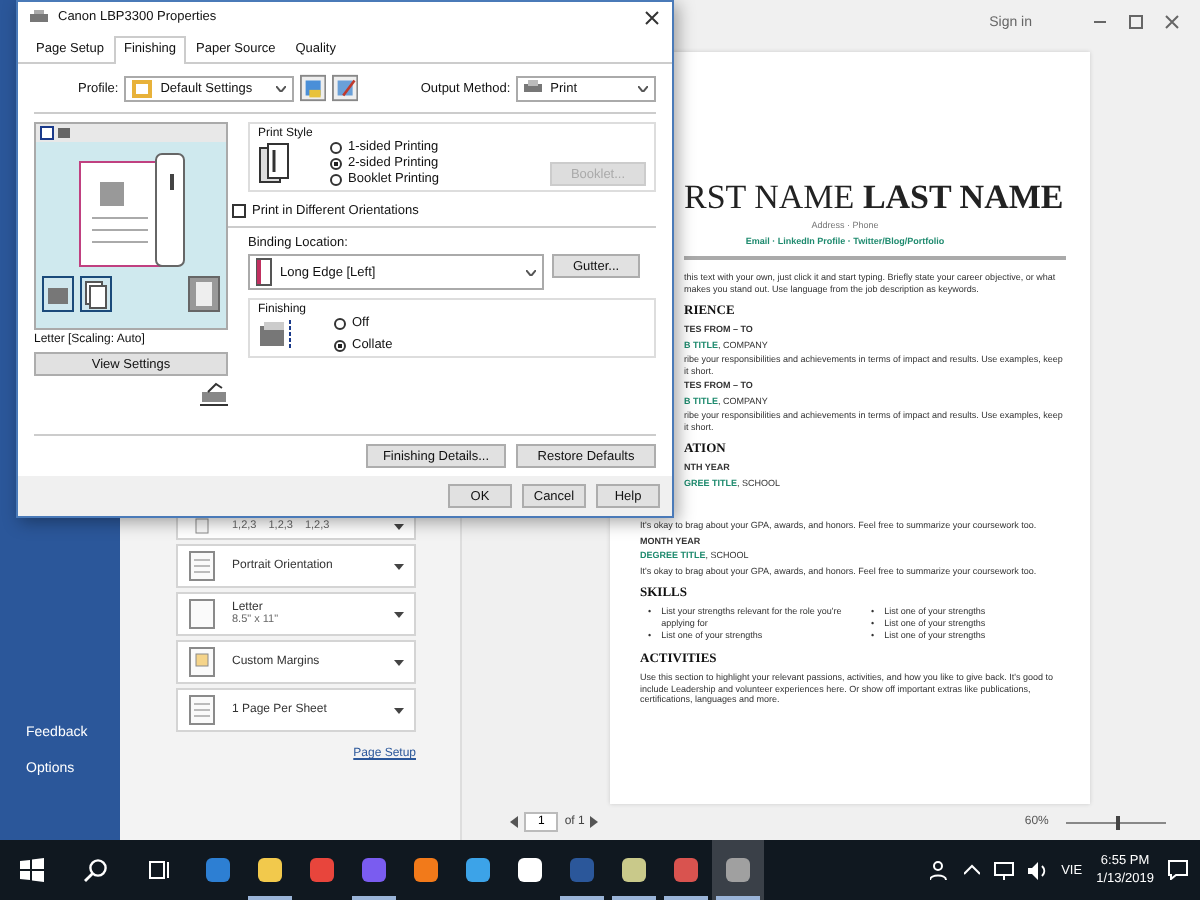 The width and height of the screenshot is (1200, 900). Describe the element at coordinates (204, 294) in the screenshot. I see `page-fold-icon` at that location.